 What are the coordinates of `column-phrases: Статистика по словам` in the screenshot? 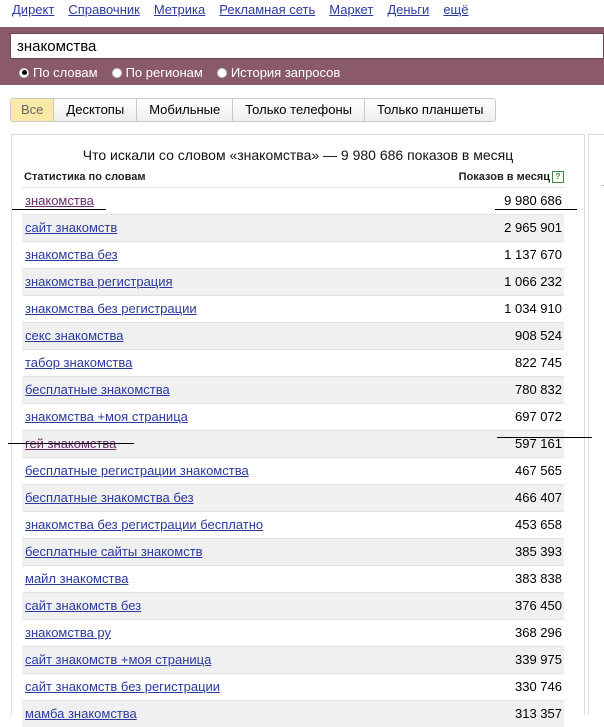 It's located at (85, 177).